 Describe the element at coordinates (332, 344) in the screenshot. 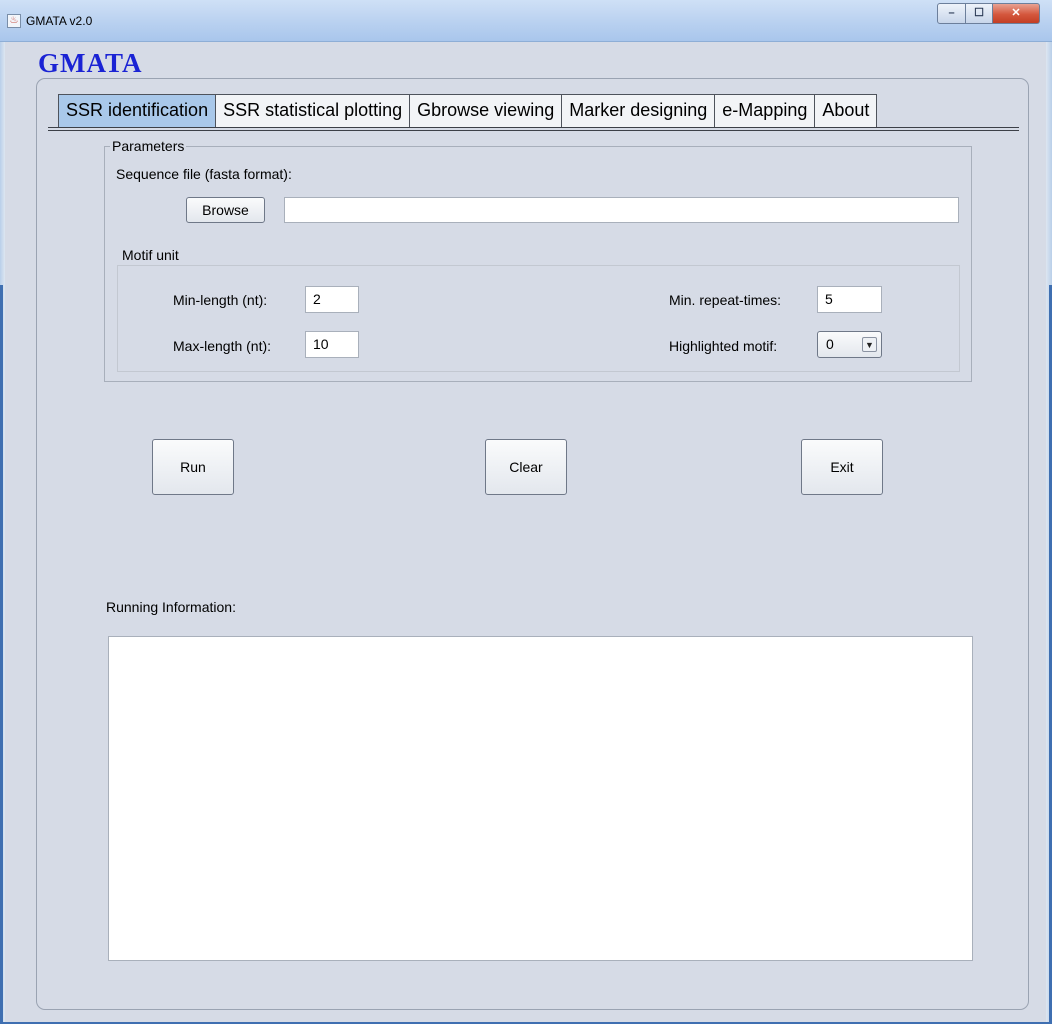

I see `max-length-input: 10` at that location.